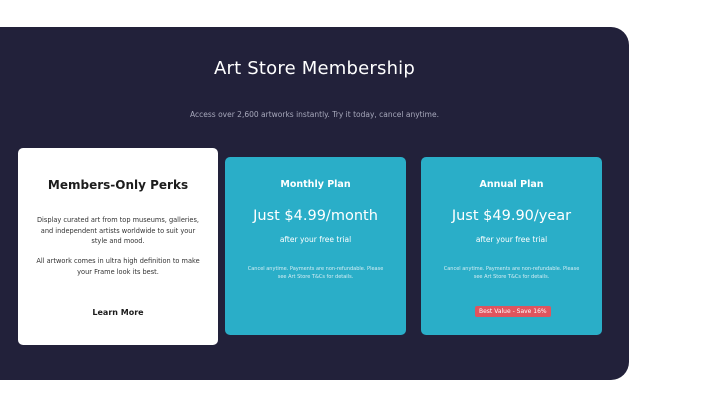 The width and height of the screenshot is (720, 406). I want to click on plan-price: Just $49.90/year, so click(511, 216).